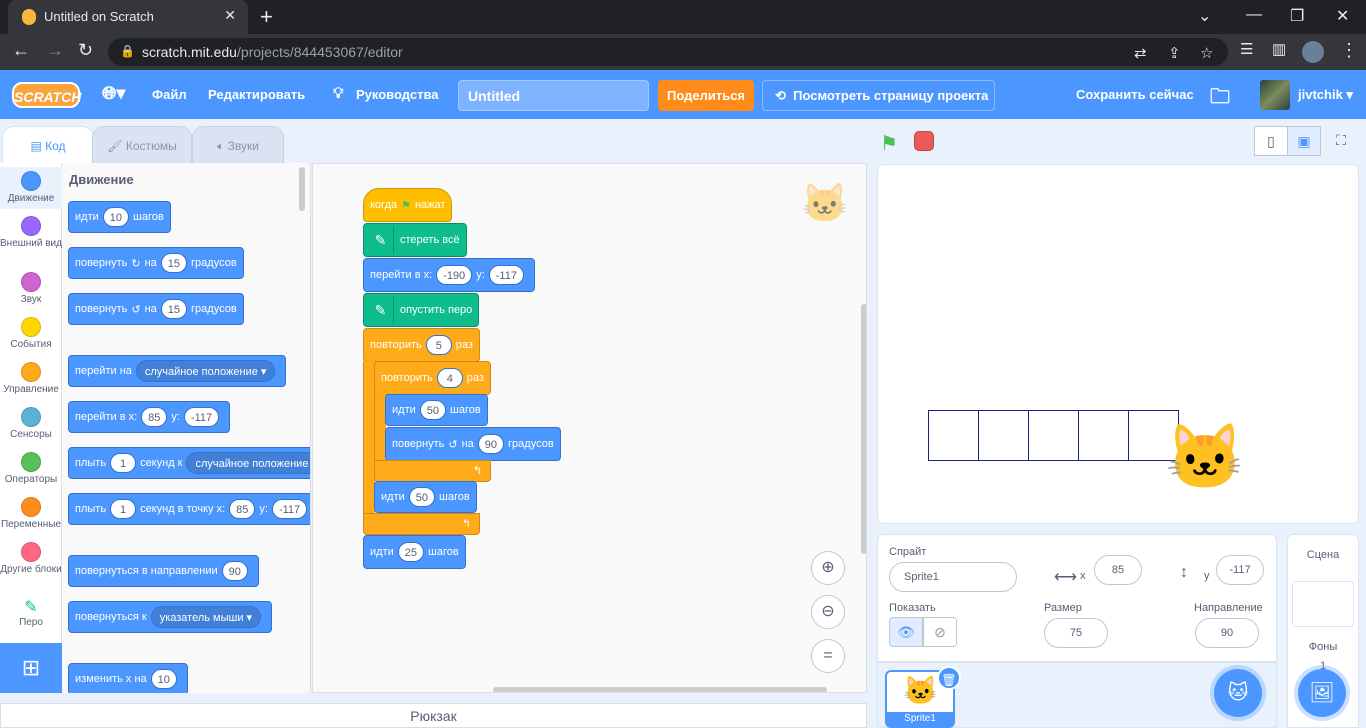 Image resolution: width=1366 pixels, height=728 pixels. Describe the element at coordinates (449, 378) in the screenshot. I see `block-input: 4` at that location.